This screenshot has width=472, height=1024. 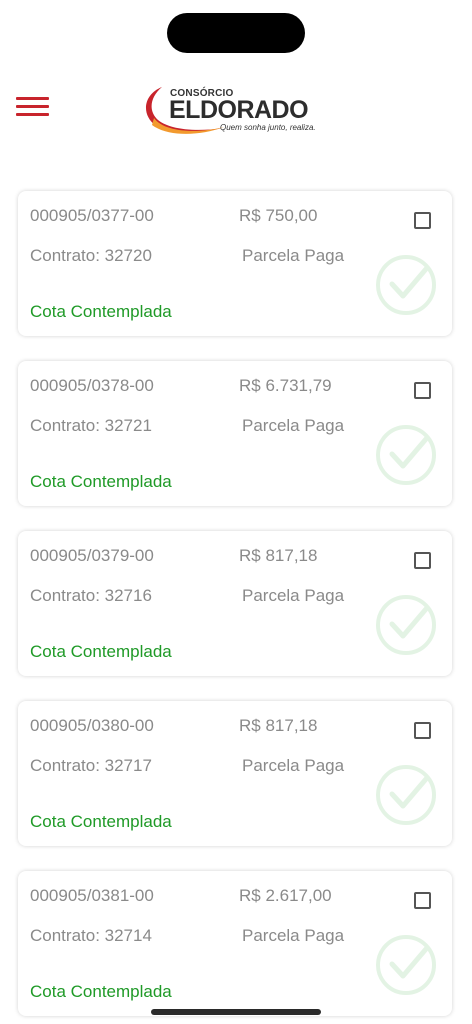 What do you see at coordinates (236, 33) in the screenshot?
I see `camera-notch` at bounding box center [236, 33].